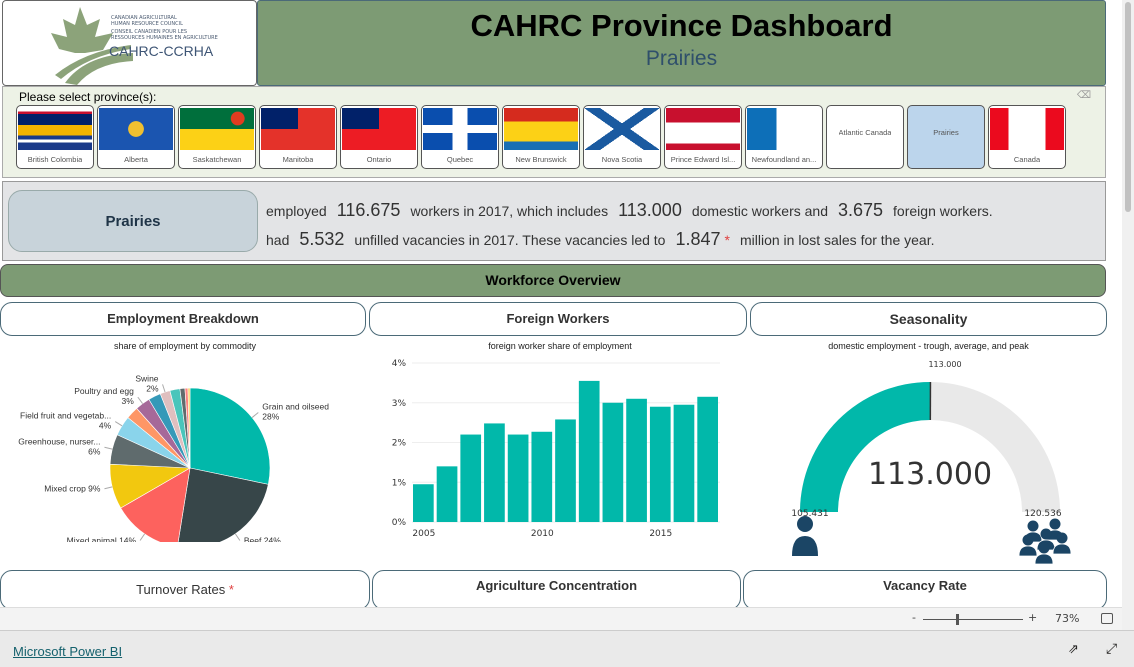 The image size is (1134, 667). What do you see at coordinates (1107, 618) in the screenshot?
I see `fit-page-icon` at bounding box center [1107, 618].